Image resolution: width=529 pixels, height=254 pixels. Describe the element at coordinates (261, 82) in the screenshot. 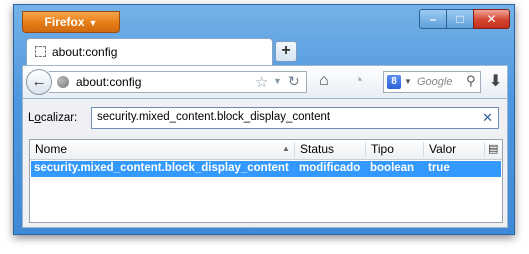

I see `star-icon: ☆` at that location.